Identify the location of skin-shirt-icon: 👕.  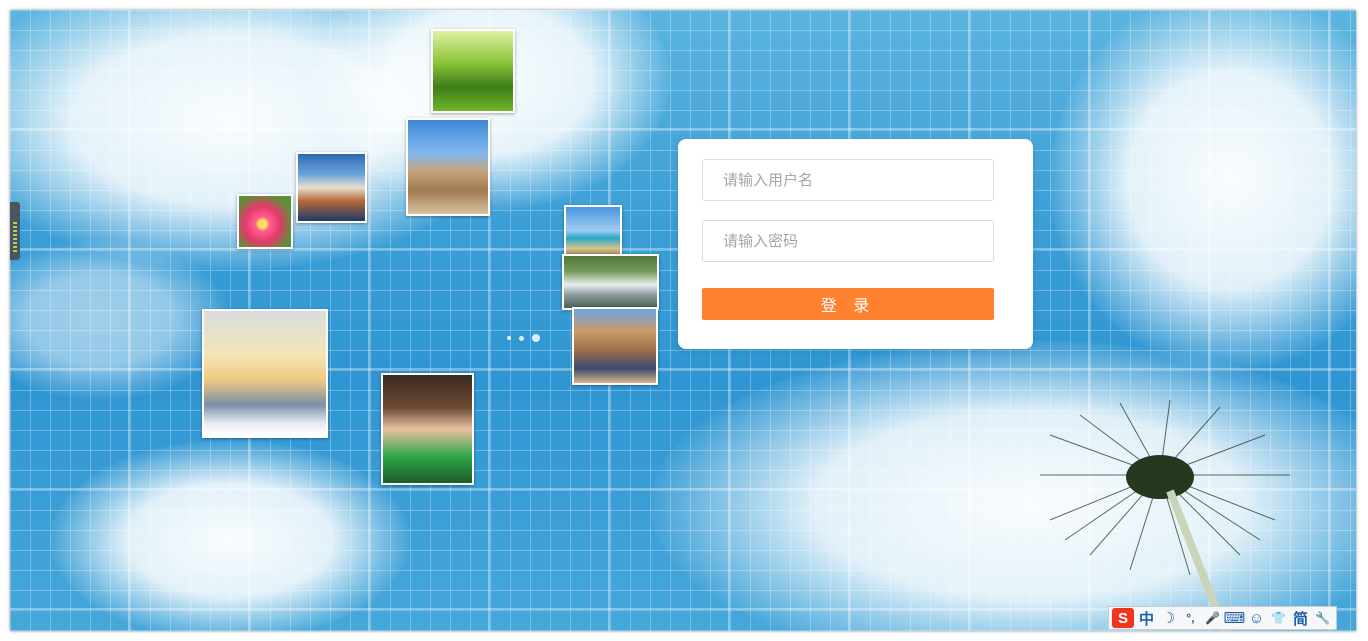
(1278, 618).